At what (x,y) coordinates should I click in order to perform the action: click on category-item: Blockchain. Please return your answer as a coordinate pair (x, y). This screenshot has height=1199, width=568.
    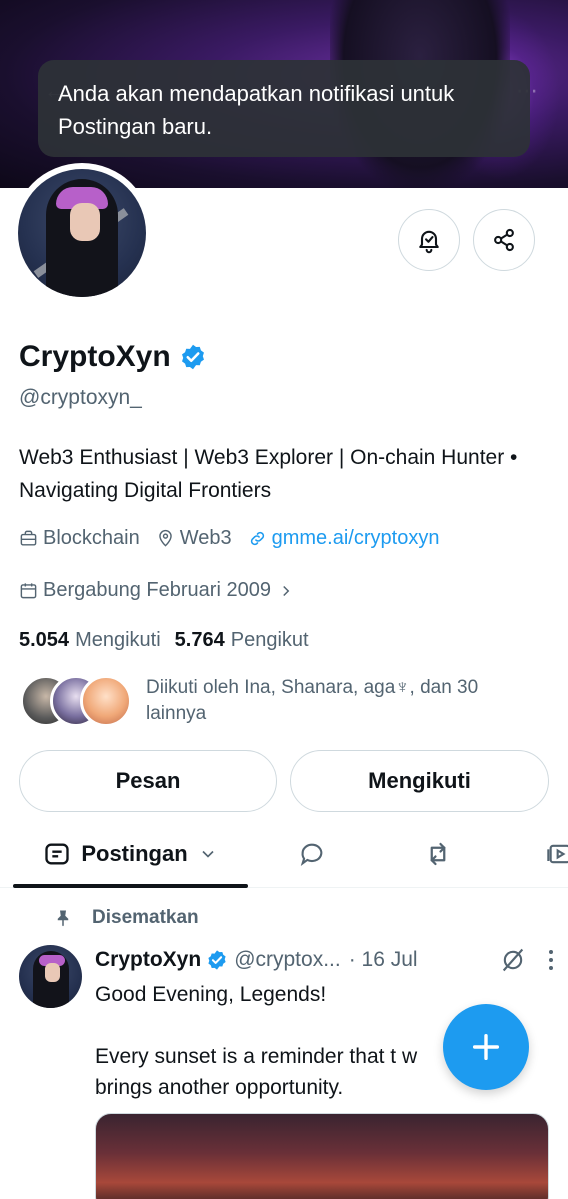
    Looking at the image, I should click on (79, 538).